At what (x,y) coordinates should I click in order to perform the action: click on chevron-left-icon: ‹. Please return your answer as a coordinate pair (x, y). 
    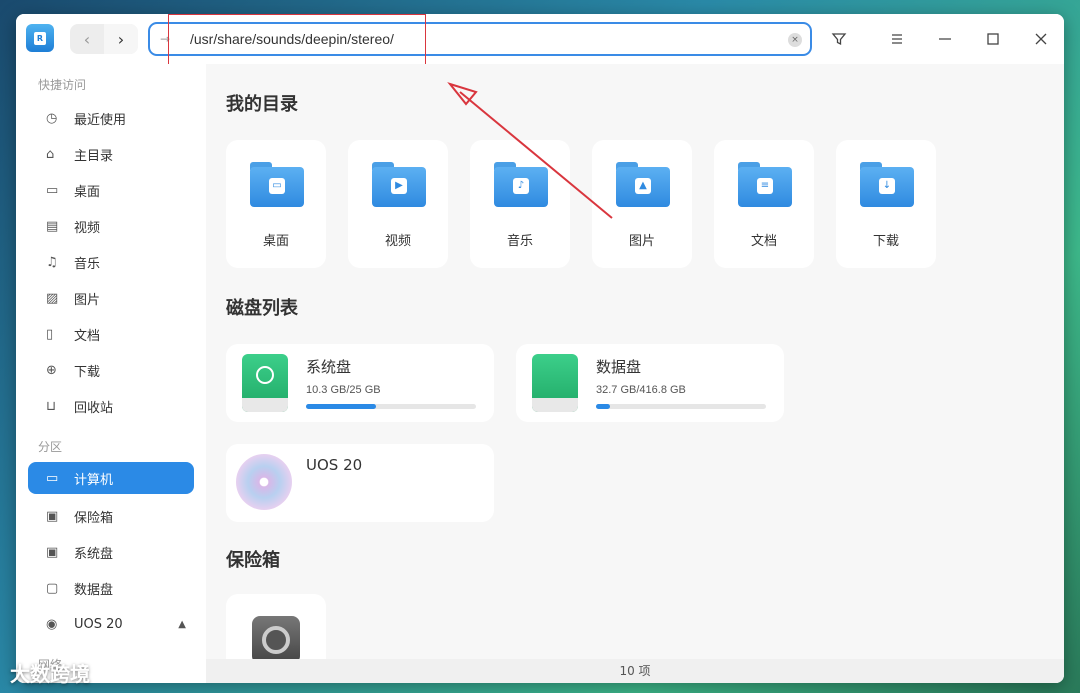
    Looking at the image, I should click on (87, 39).